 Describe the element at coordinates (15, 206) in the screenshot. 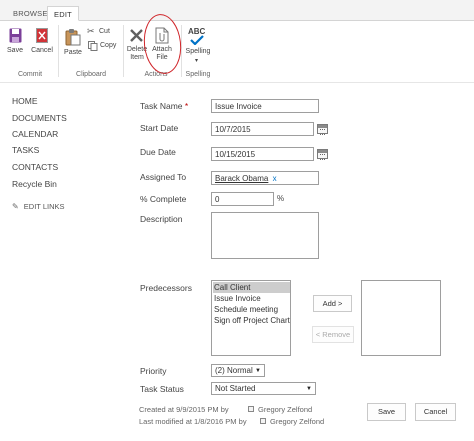

I see `pencil-icon: ✎` at that location.